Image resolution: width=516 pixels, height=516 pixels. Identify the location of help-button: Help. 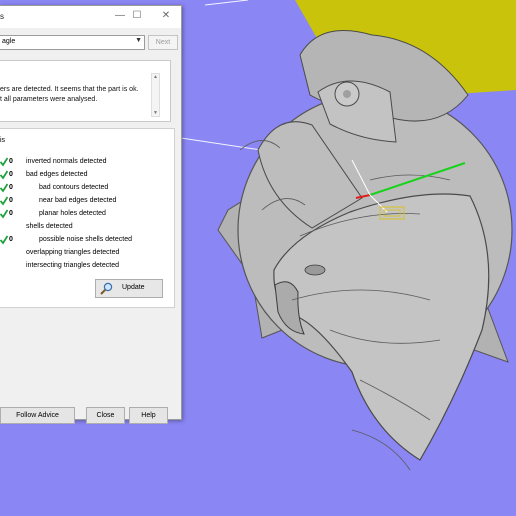
(148, 415).